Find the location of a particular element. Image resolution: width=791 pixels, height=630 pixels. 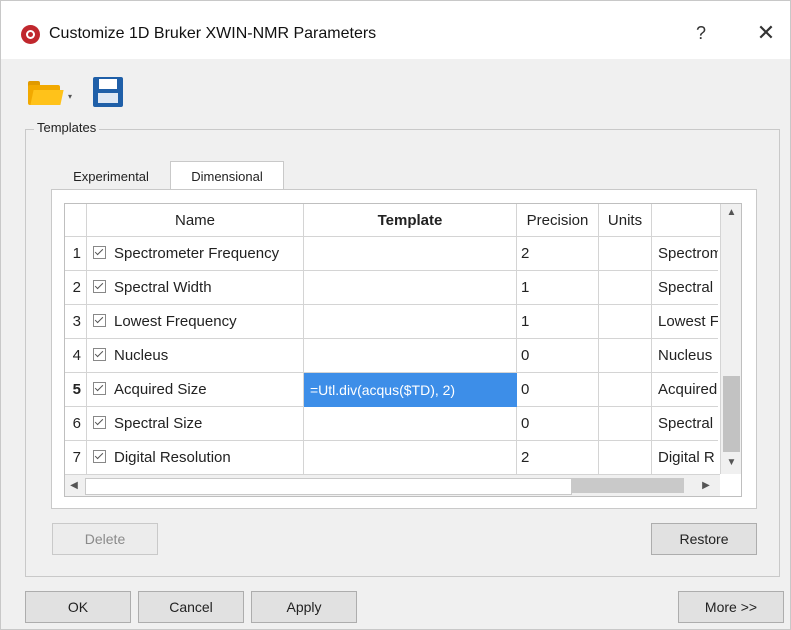

scroll-right-icon: ▶ is located at coordinates (706, 485).